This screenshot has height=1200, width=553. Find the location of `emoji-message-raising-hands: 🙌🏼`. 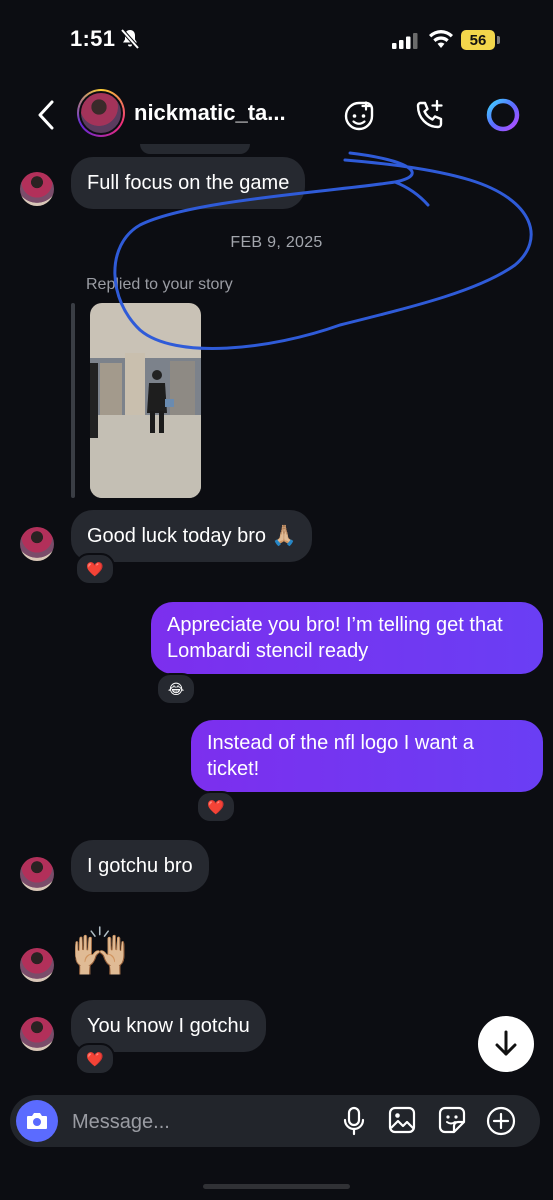

emoji-message-raising-hands: 🙌🏼 is located at coordinates (100, 953).